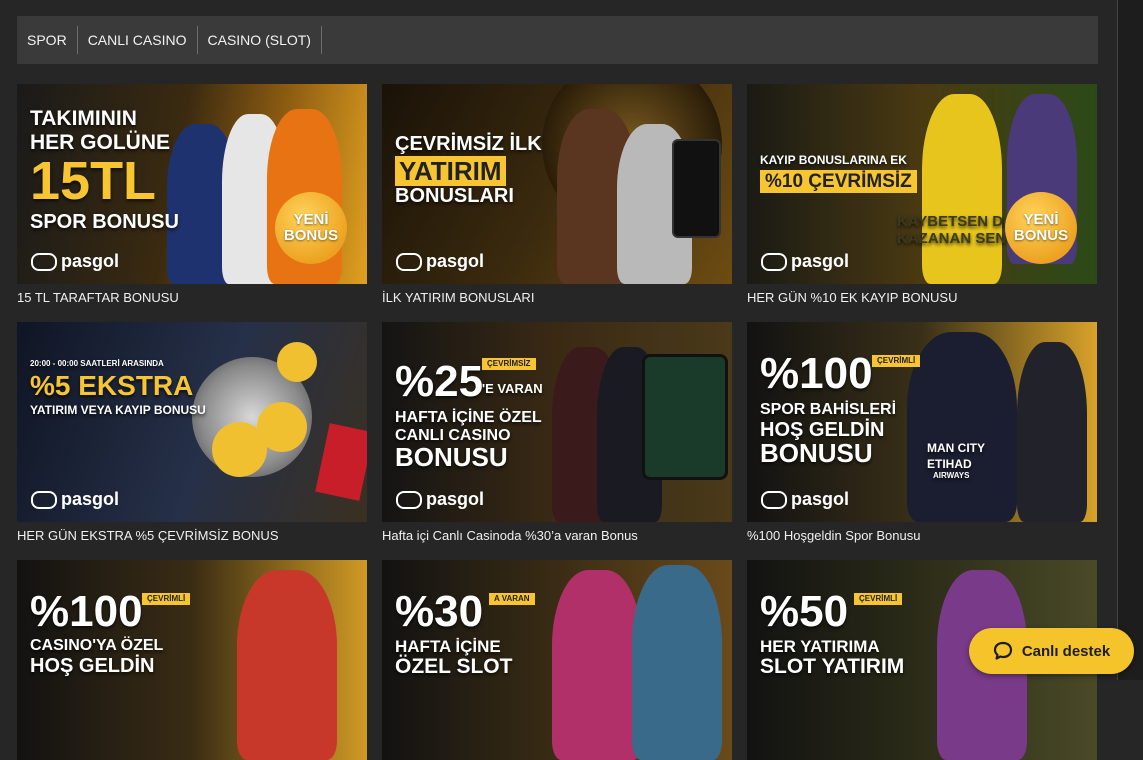  What do you see at coordinates (509, 364) in the screenshot?
I see `banner-tag: ÇEVRİMSİZ` at bounding box center [509, 364].